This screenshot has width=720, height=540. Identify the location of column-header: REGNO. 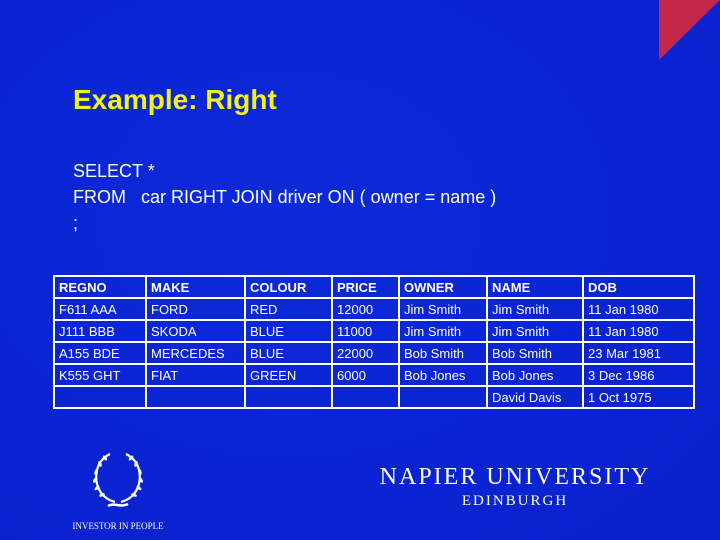
(100, 287).